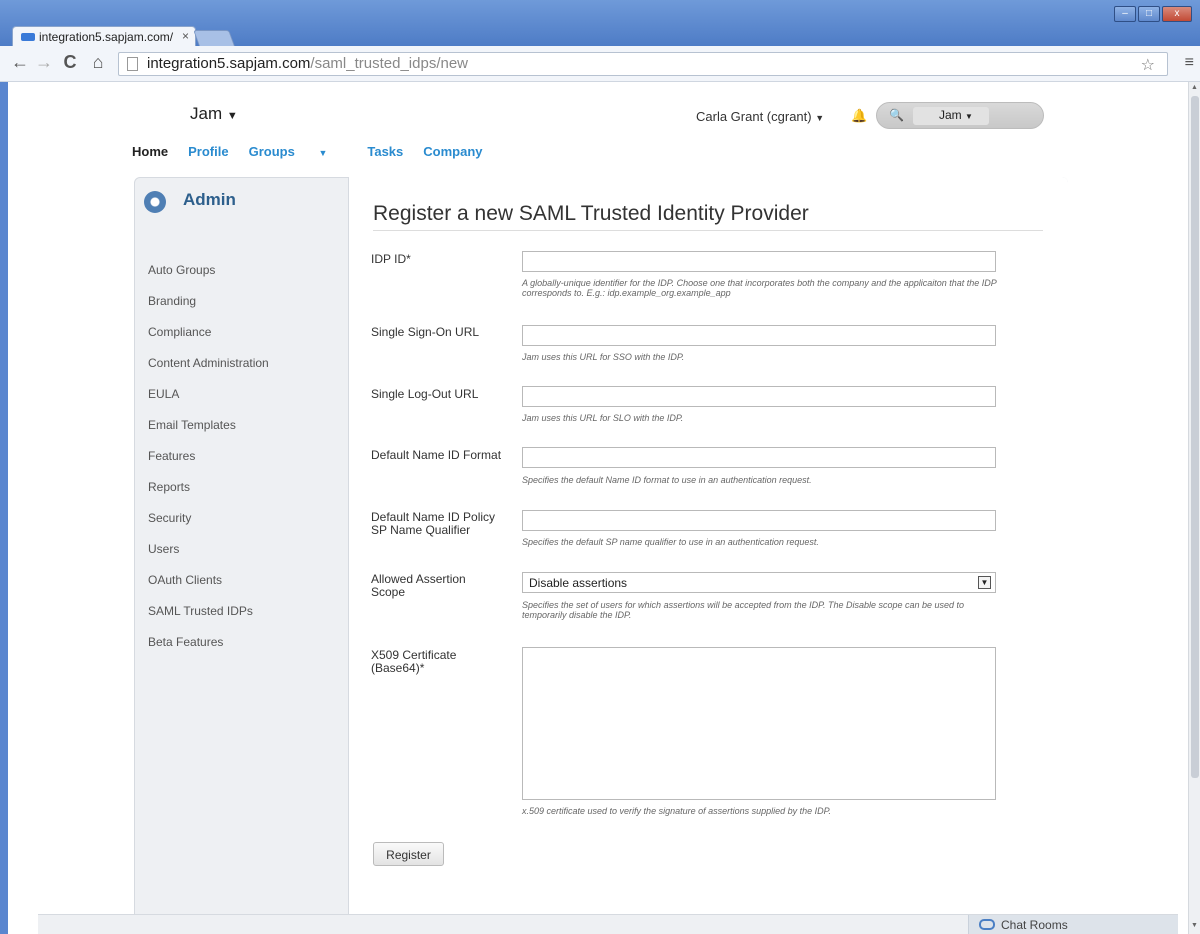 The image size is (1200, 934). I want to click on title-divider, so click(708, 230).